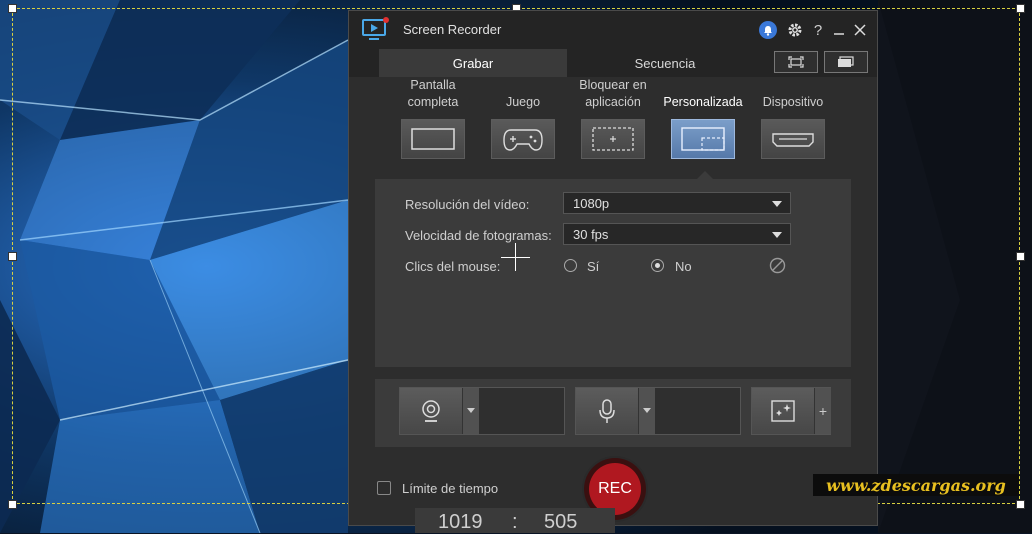 This screenshot has width=1032, height=534. Describe the element at coordinates (452, 29) in the screenshot. I see `window-title: Screen Recorder` at that location.